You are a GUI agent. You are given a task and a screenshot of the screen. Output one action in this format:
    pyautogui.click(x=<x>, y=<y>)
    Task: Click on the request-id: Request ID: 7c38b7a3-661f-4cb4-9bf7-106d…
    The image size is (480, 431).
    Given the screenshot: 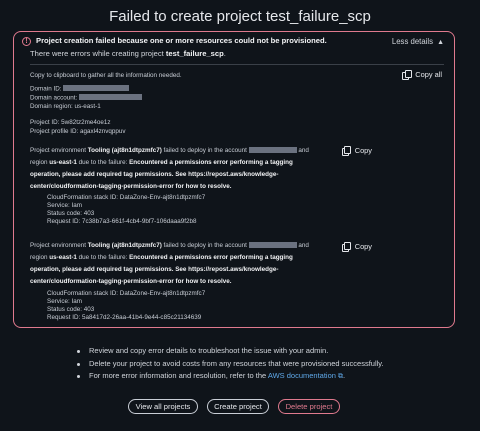 What is the action you would take?
    pyautogui.click(x=122, y=221)
    